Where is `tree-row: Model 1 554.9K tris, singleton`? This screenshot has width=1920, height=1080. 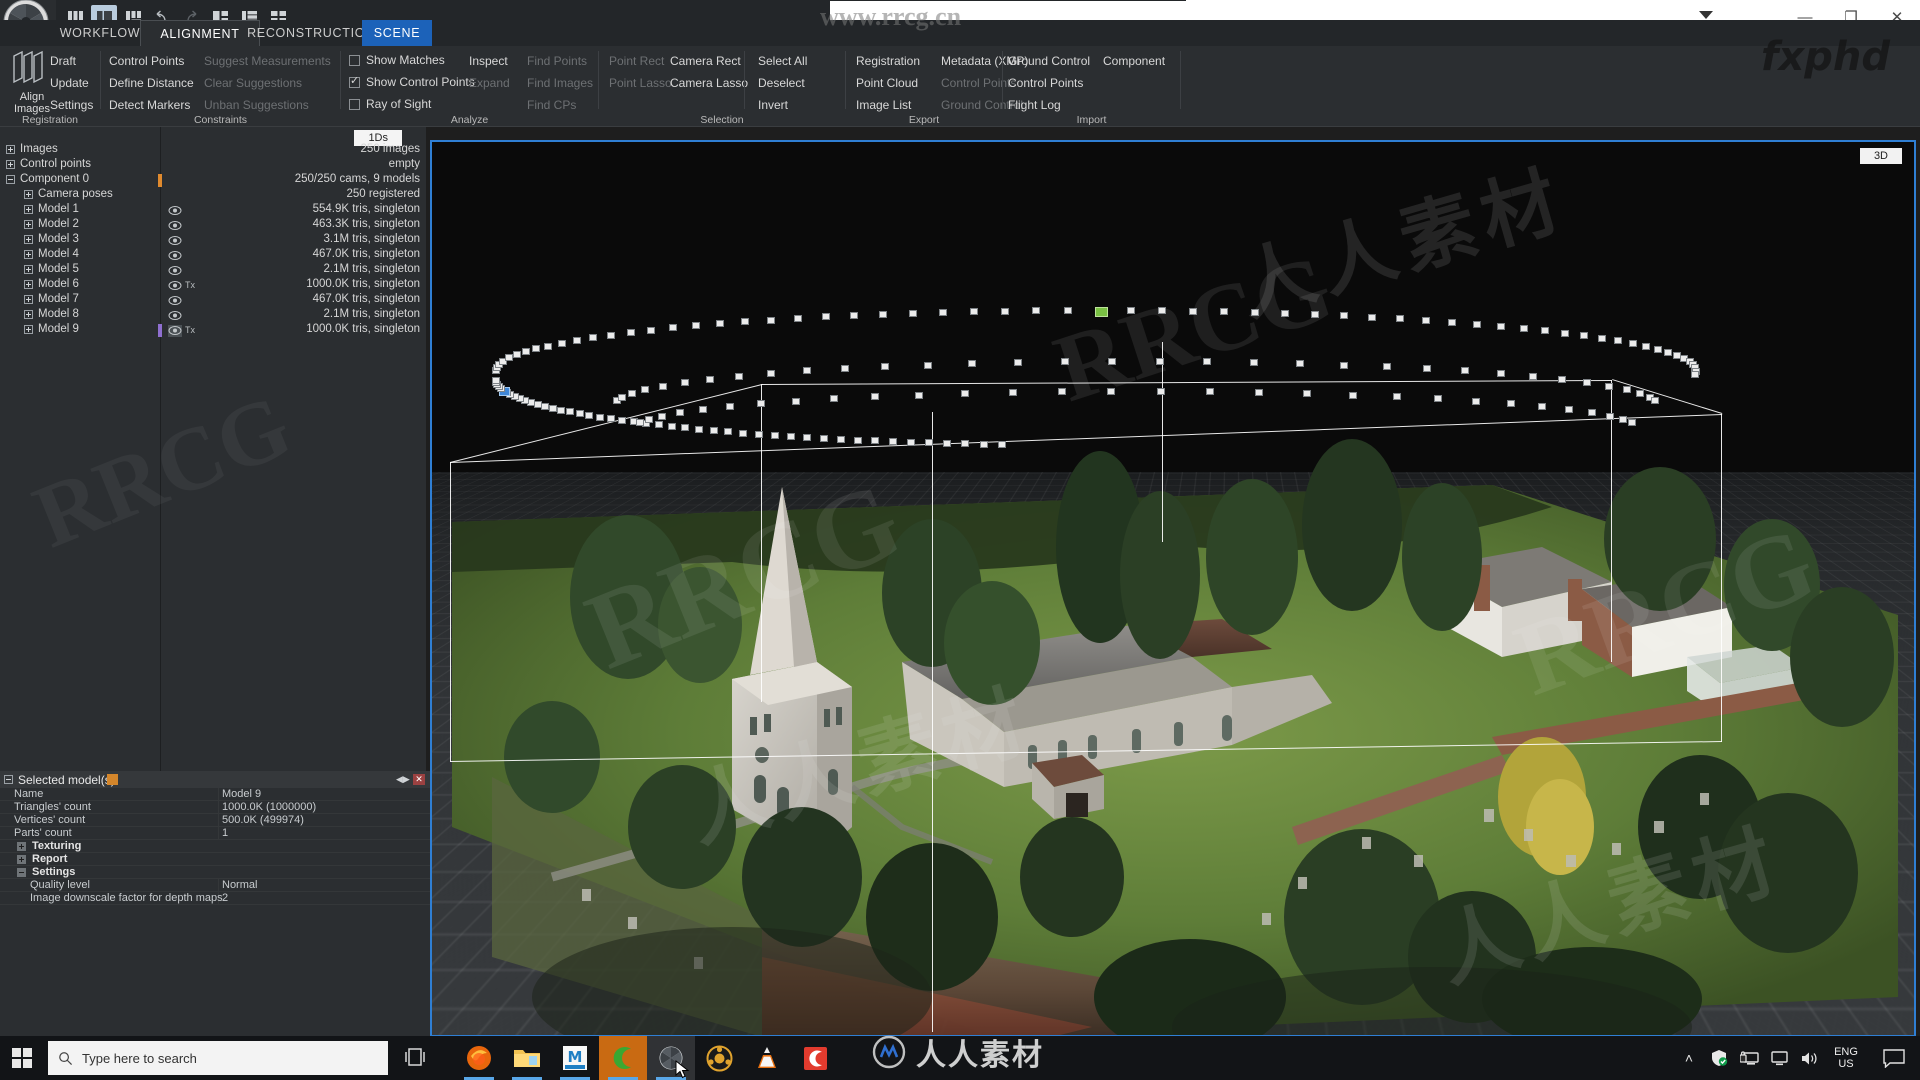
tree-row: Model 1 554.9K tris, singleton is located at coordinates (213, 210).